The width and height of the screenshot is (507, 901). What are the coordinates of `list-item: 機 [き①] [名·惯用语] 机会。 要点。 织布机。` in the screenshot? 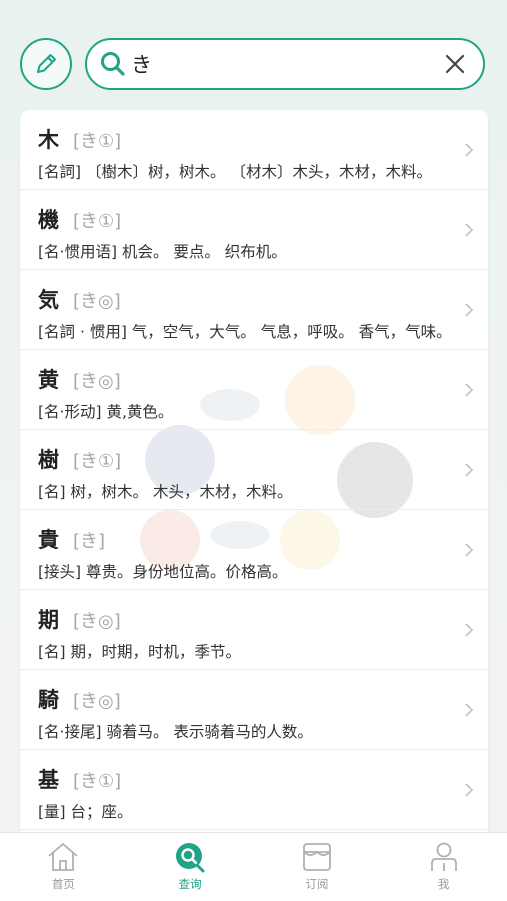 It's located at (254, 230).